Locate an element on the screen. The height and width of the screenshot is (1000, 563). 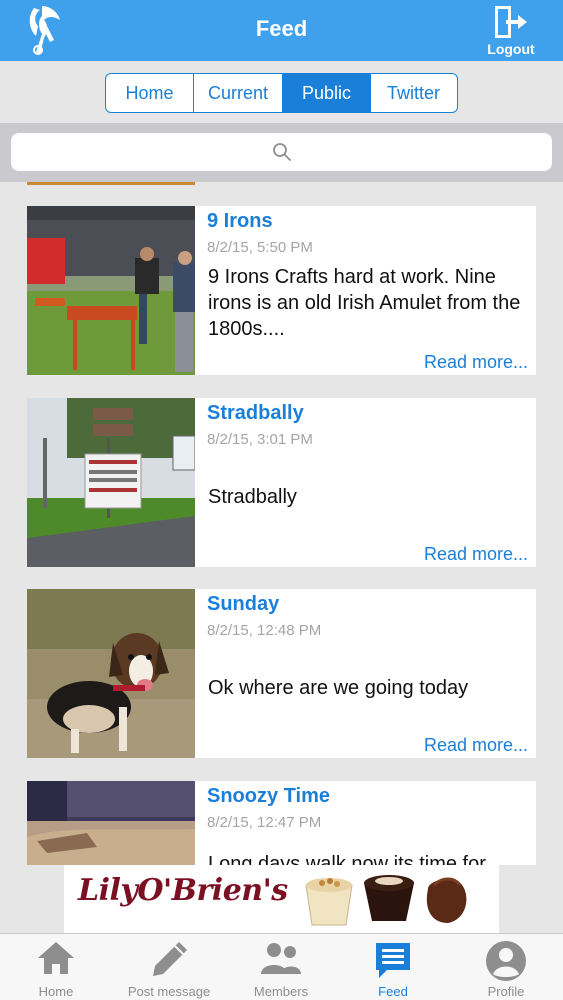
search-icon is located at coordinates (281, 152).